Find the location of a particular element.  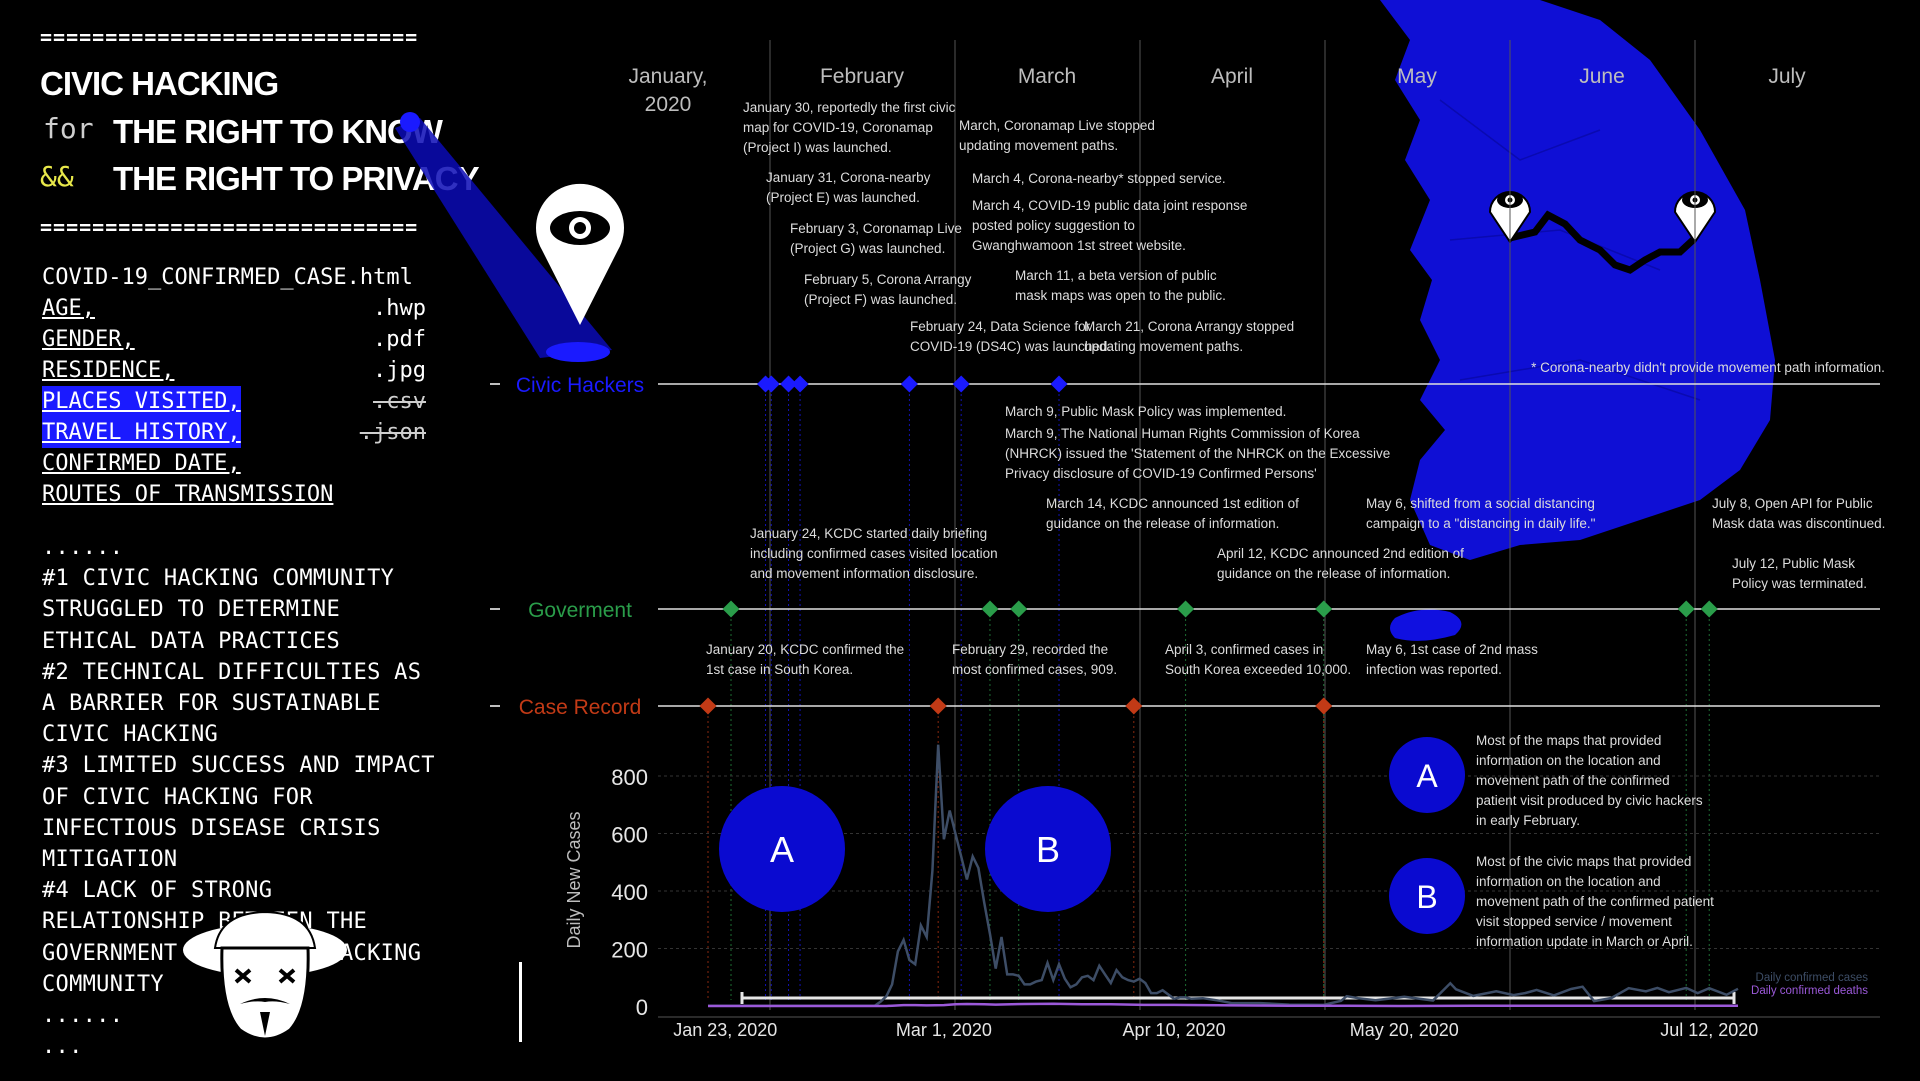

note-badge-label: A is located at coordinates (1427, 776).